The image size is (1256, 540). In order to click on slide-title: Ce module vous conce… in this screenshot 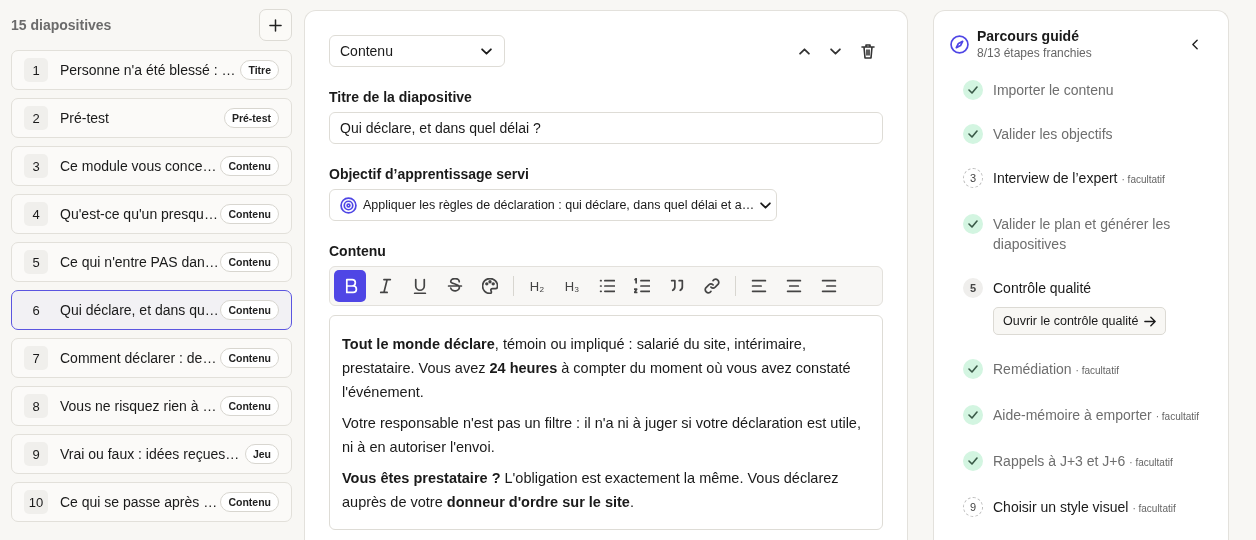, I will do `click(136, 166)`.